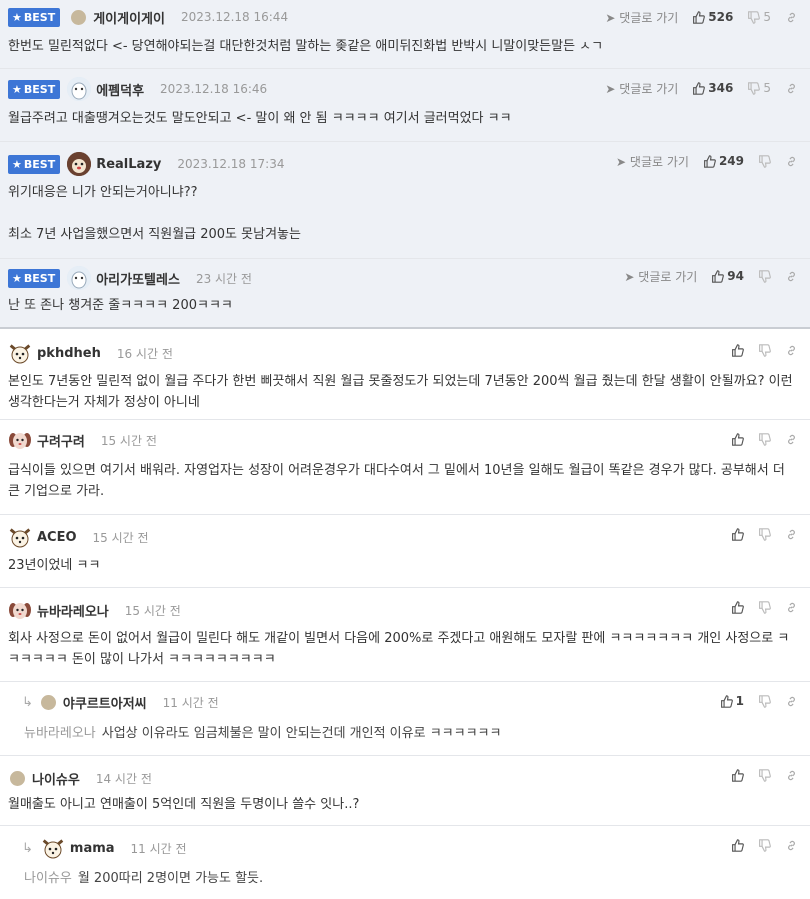 This screenshot has height=899, width=810. Describe the element at coordinates (48, 878) in the screenshot. I see `reply-target: 나이슈우` at that location.